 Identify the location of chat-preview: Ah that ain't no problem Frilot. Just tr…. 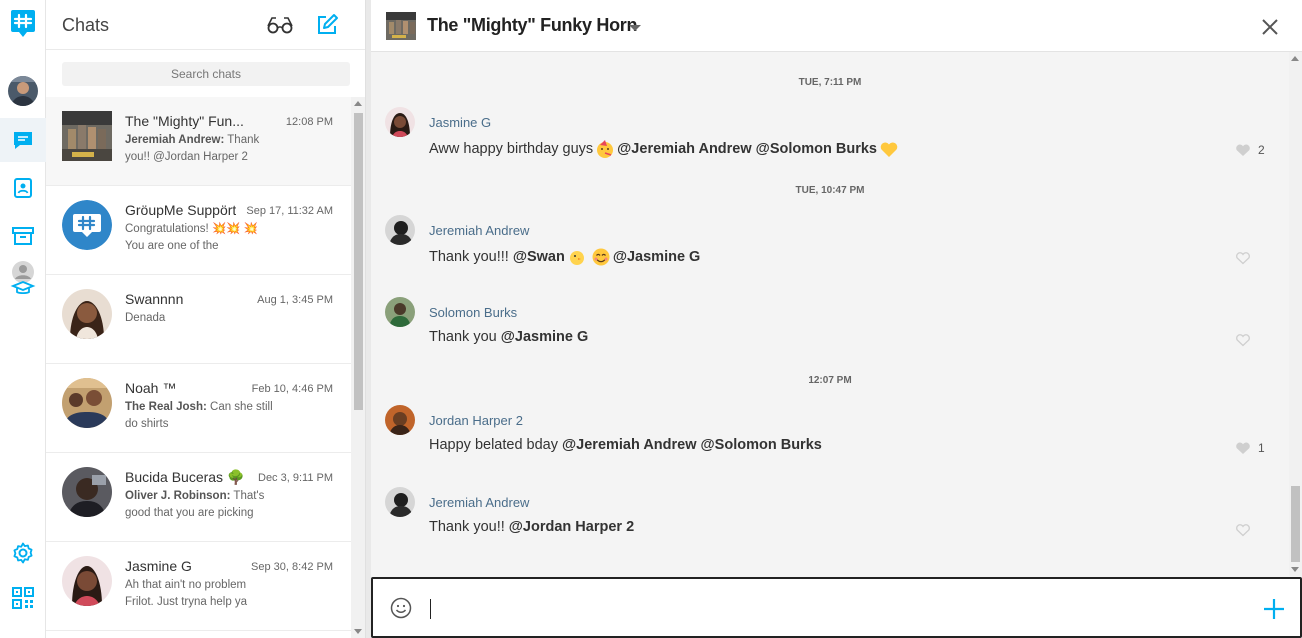
(186, 593).